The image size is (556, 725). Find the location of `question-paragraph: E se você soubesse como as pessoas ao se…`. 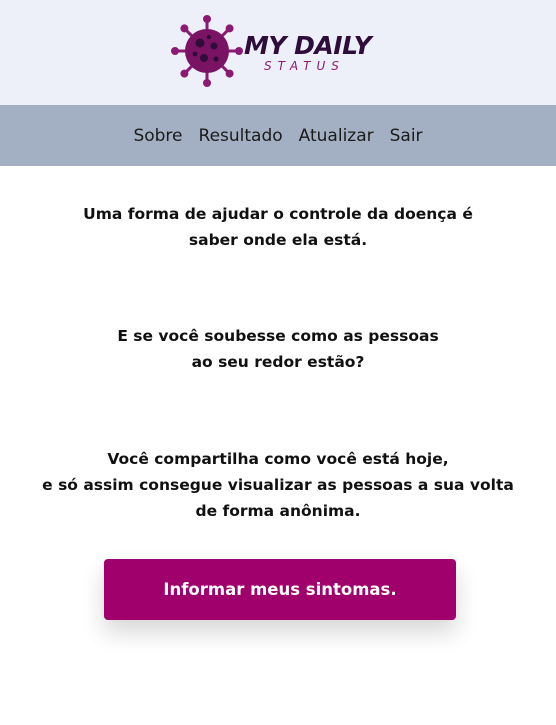

question-paragraph: E se você soubesse como as pessoas ao se… is located at coordinates (278, 349).